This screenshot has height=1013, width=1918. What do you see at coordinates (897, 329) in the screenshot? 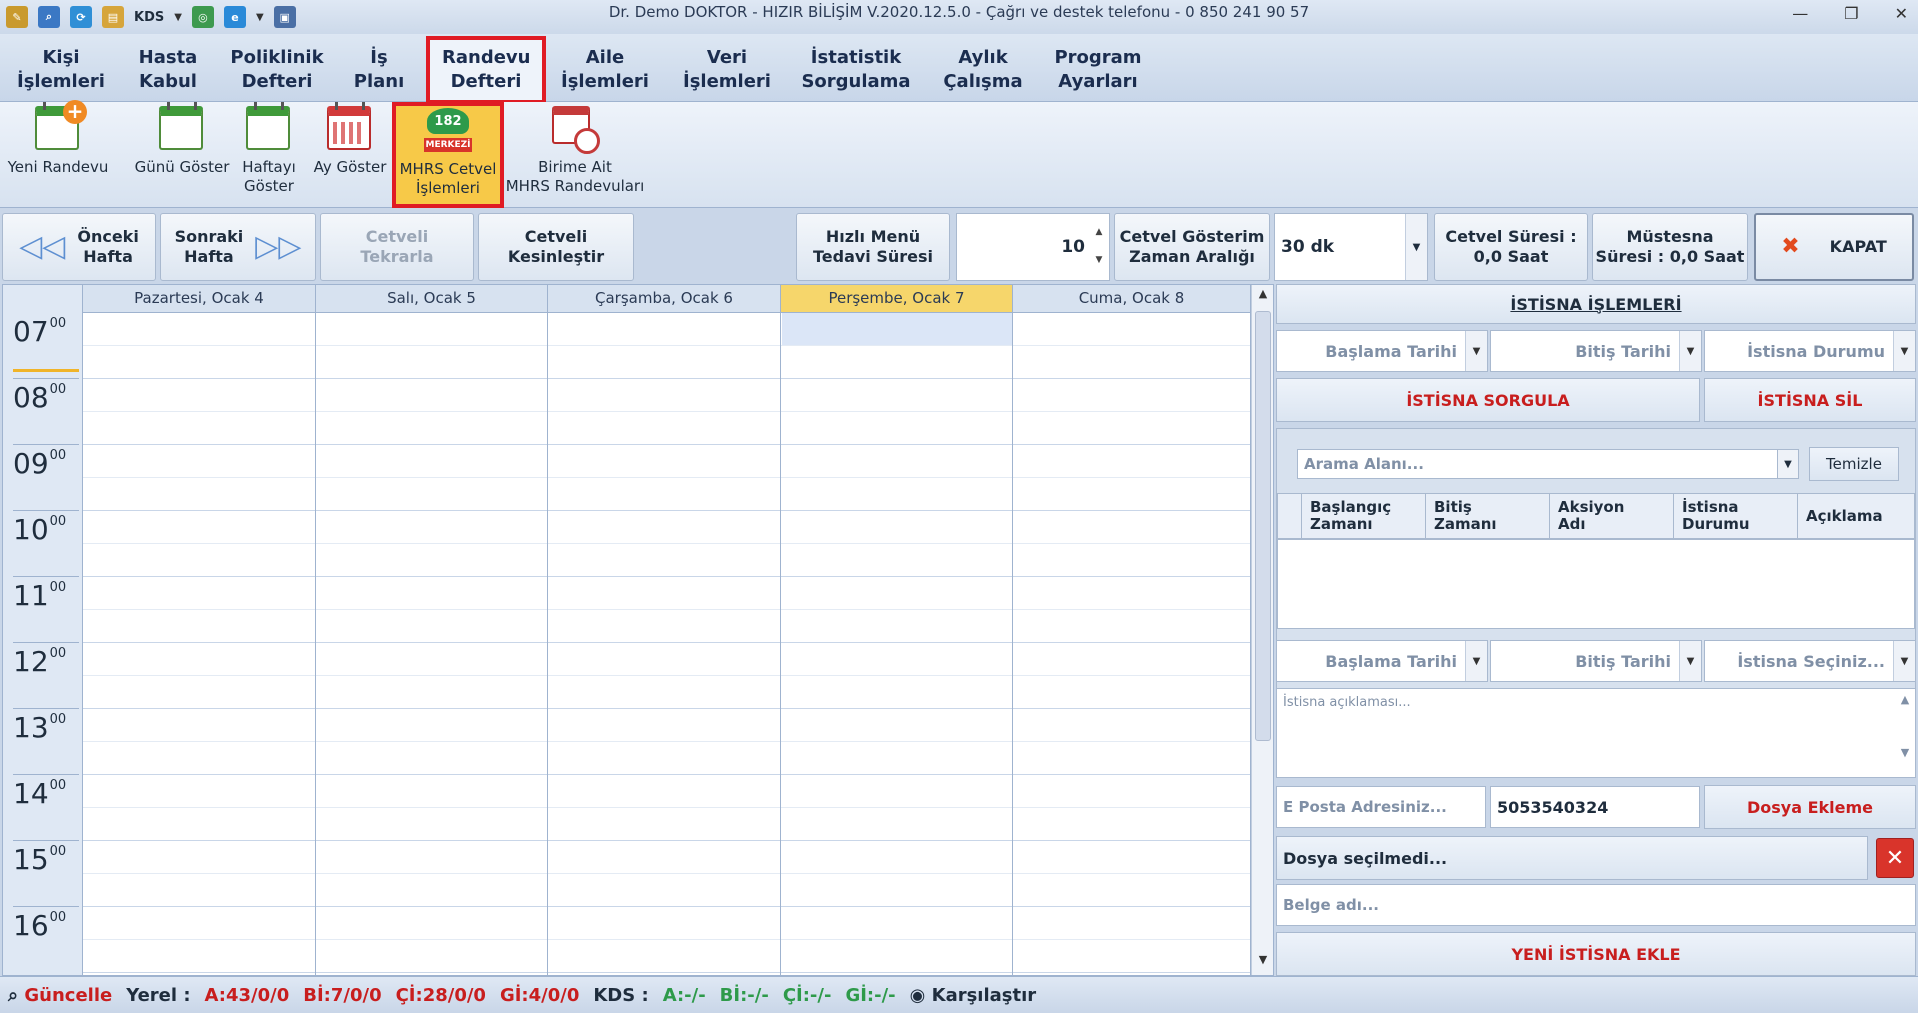
I see `selected-time-slot` at bounding box center [897, 329].